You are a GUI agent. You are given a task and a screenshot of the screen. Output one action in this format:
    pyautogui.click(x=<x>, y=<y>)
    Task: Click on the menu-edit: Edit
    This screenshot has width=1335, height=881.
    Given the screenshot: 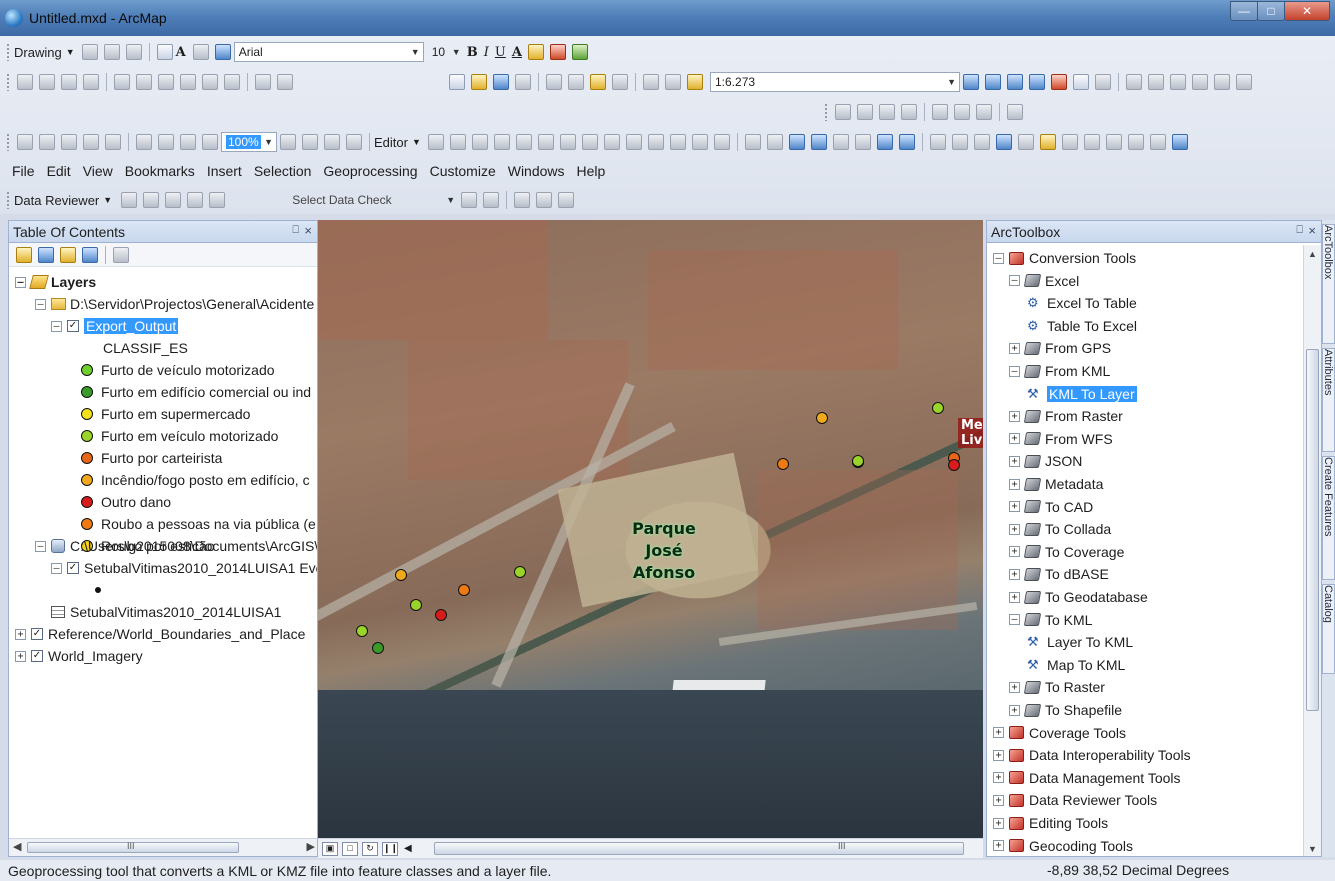 What is the action you would take?
    pyautogui.click(x=59, y=171)
    